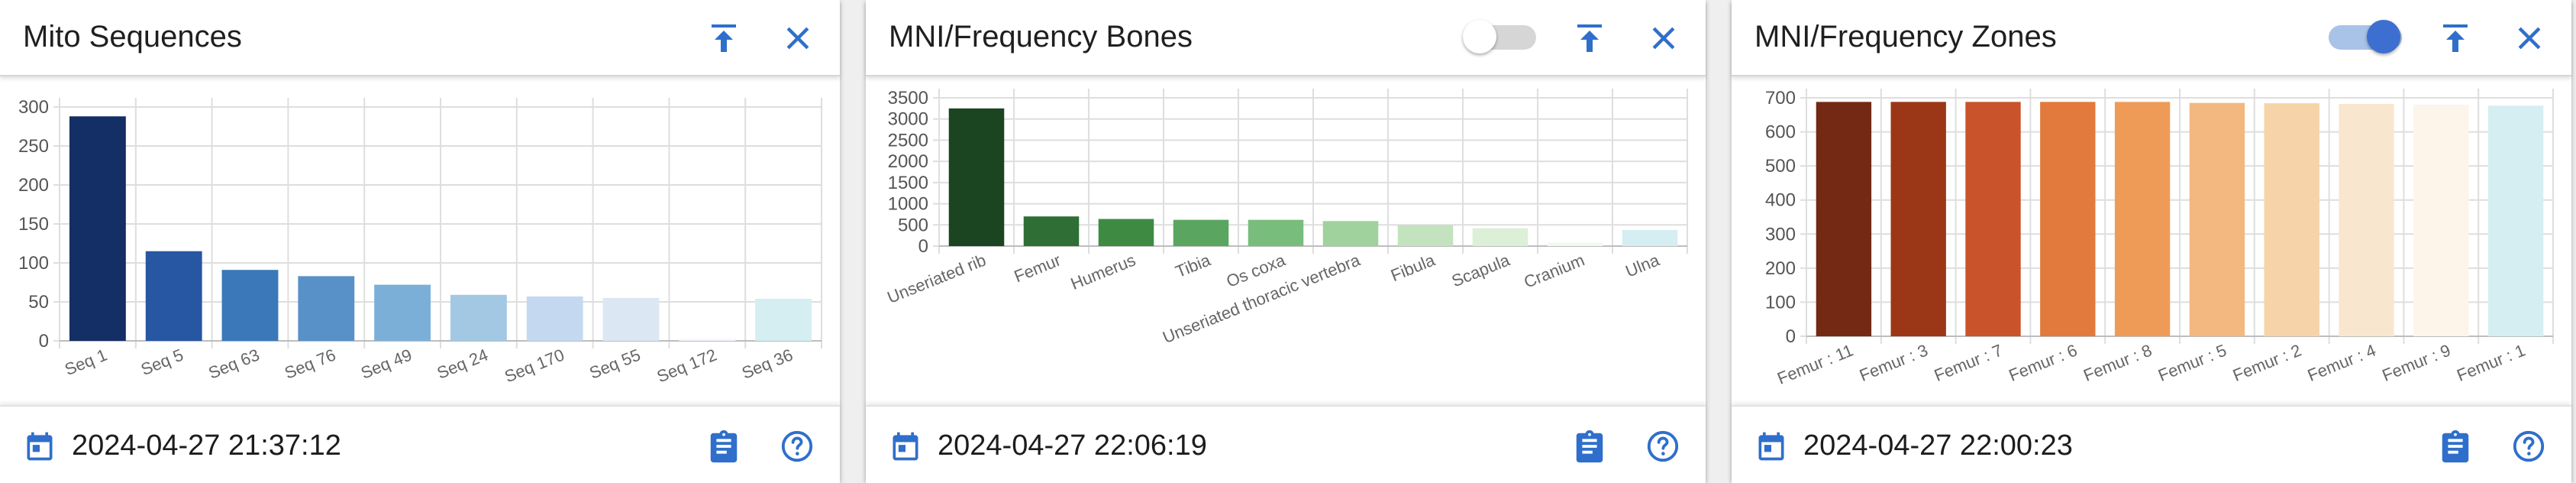 The image size is (2576, 483). What do you see at coordinates (86, 362) in the screenshot?
I see `x-tick-label: Seq 1` at bounding box center [86, 362].